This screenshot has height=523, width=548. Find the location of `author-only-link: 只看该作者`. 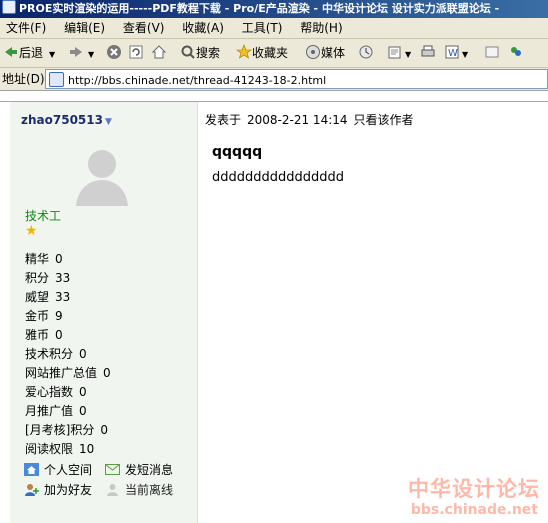

author-only-link: 只看该作者 is located at coordinates (384, 120).